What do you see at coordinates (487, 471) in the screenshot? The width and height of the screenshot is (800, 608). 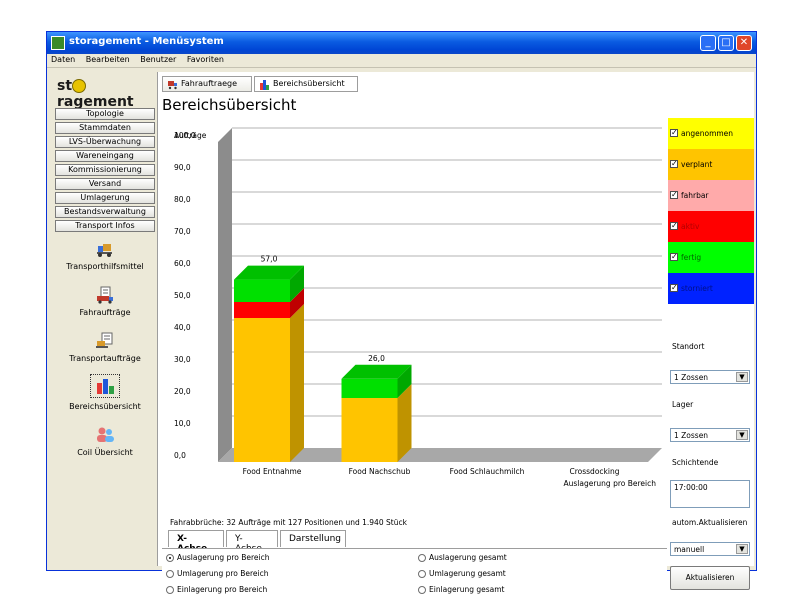 I see `x-tick-label: Food Schlauchmilch` at bounding box center [487, 471].